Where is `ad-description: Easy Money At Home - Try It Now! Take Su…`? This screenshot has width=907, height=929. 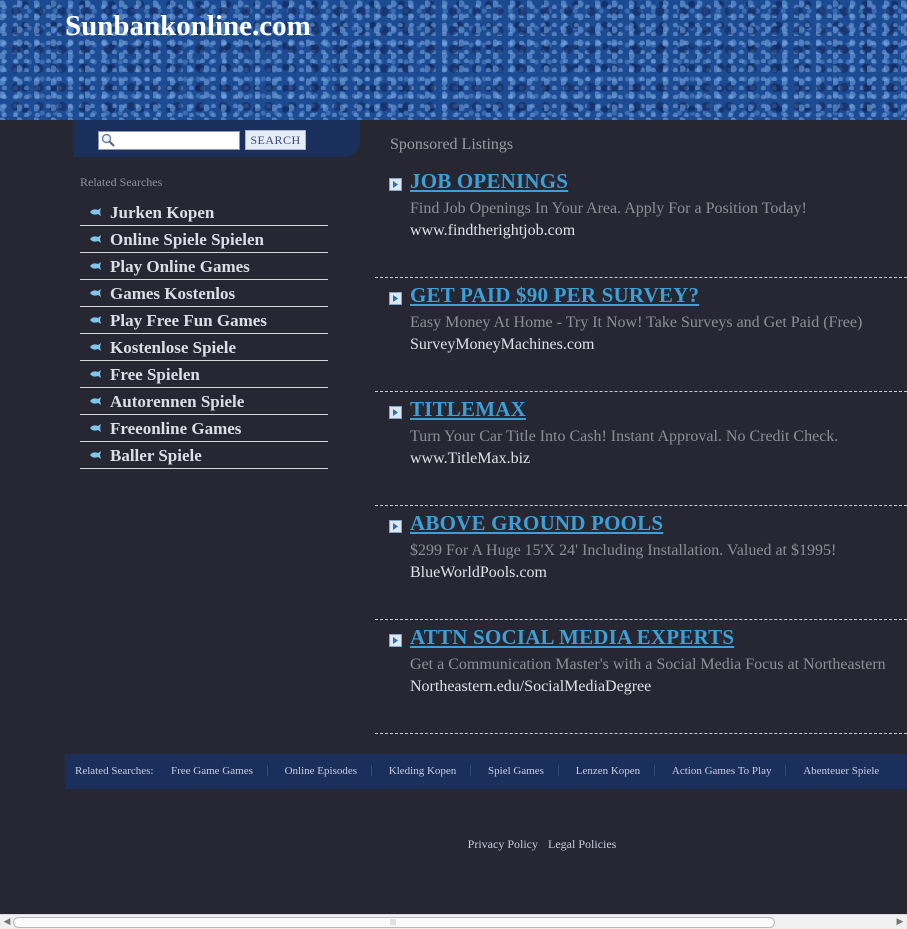 ad-description: Easy Money At Home - Try It Now! Take Su… is located at coordinates (636, 322).